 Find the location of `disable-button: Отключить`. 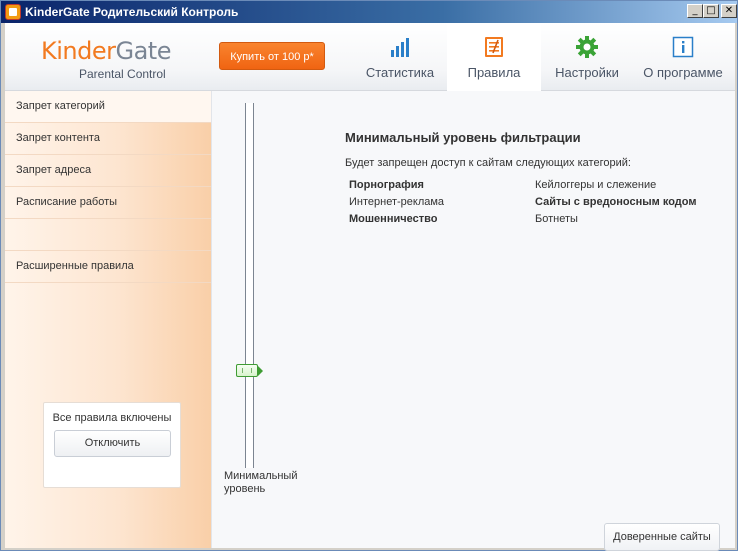

disable-button: Отключить is located at coordinates (112, 443).